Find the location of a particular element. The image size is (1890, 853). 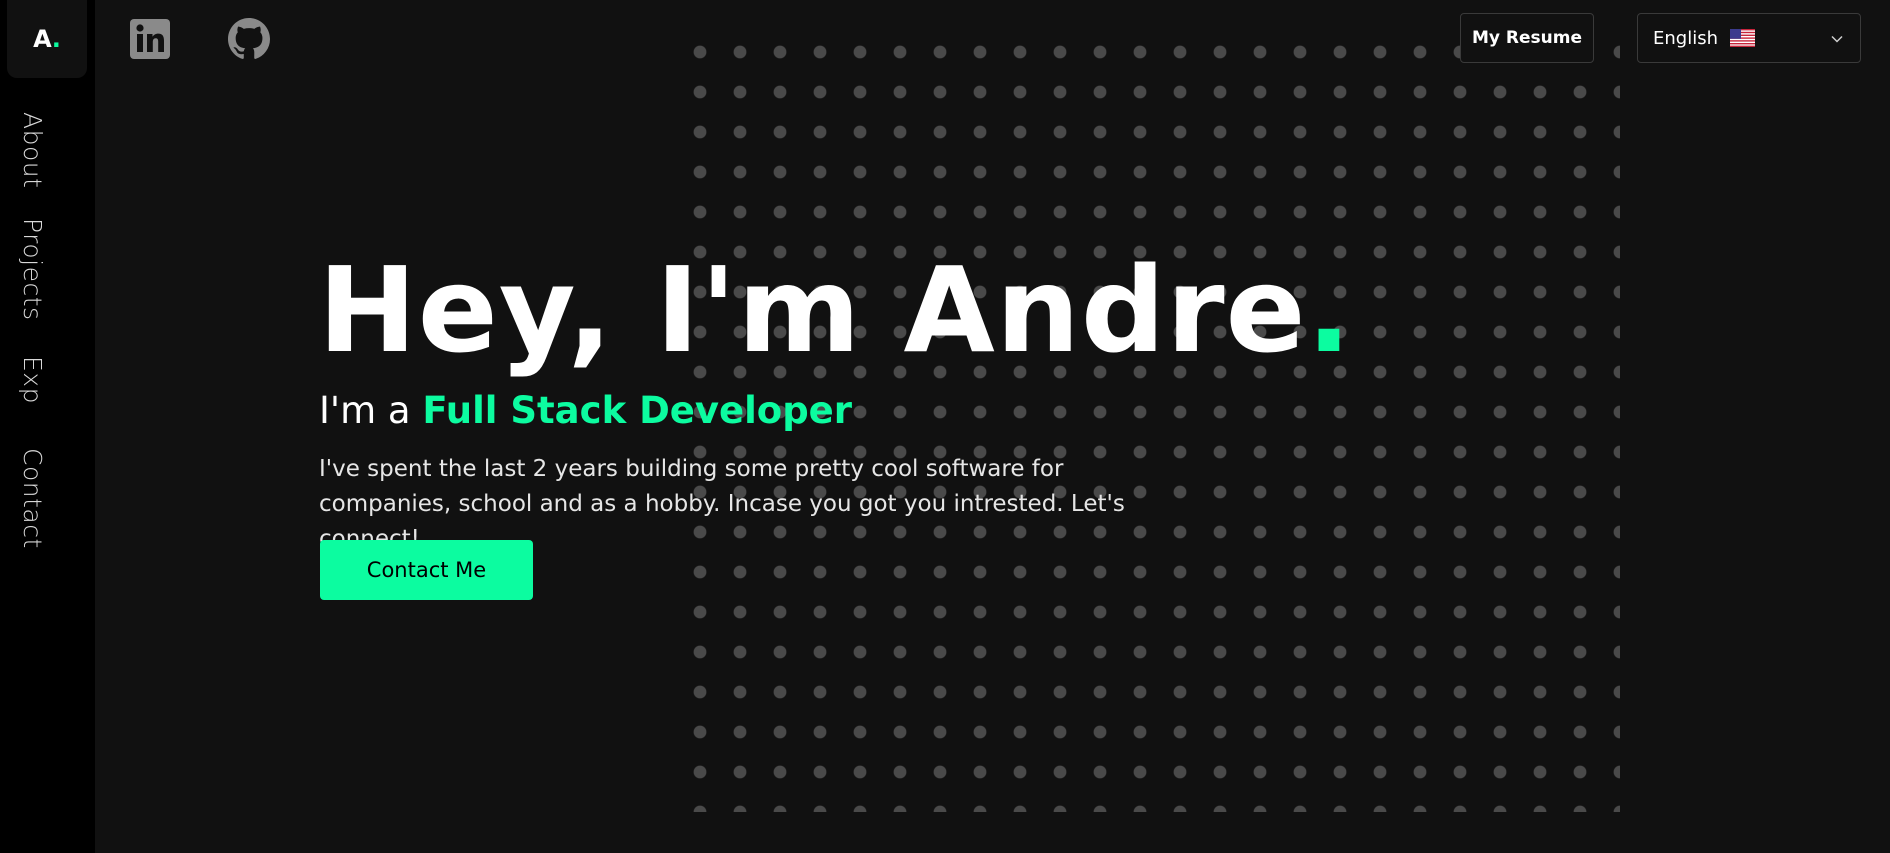

hero-title-text: Hey, I'm Andre is located at coordinates (812, 310).